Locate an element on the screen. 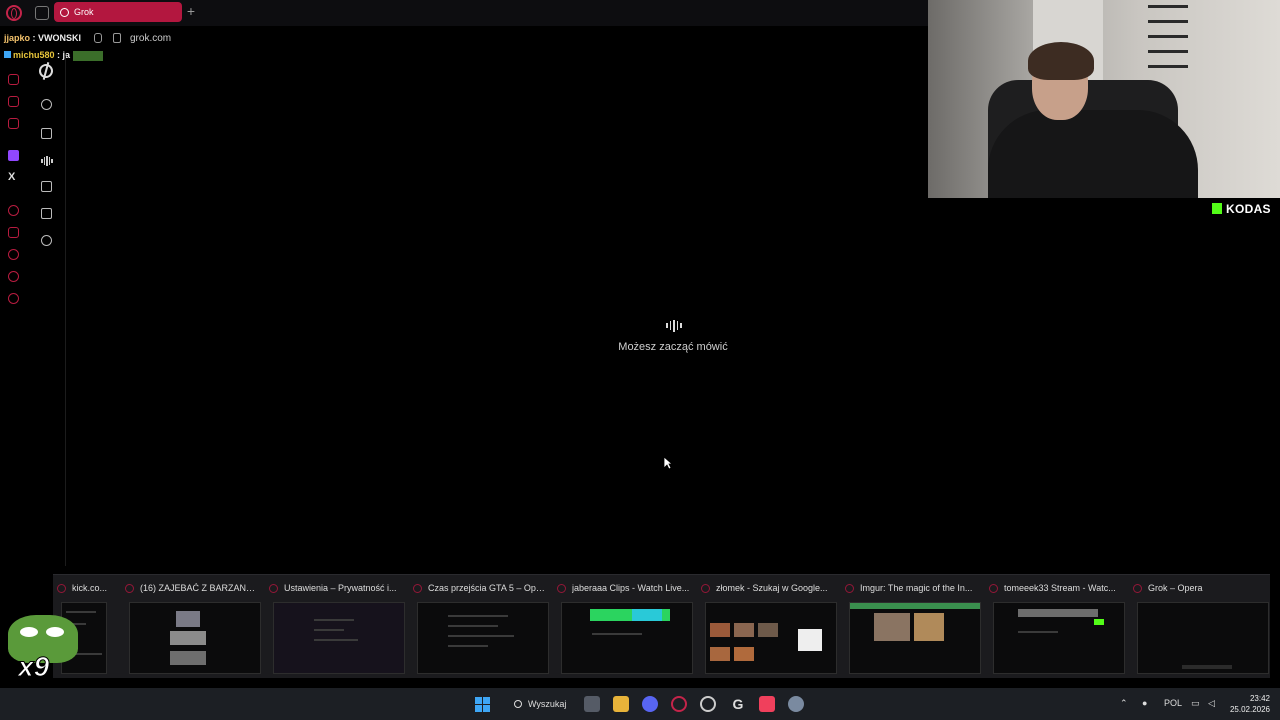 The width and height of the screenshot is (1280, 720). switcher-item: Grok – Opera is located at coordinates (1199, 627).